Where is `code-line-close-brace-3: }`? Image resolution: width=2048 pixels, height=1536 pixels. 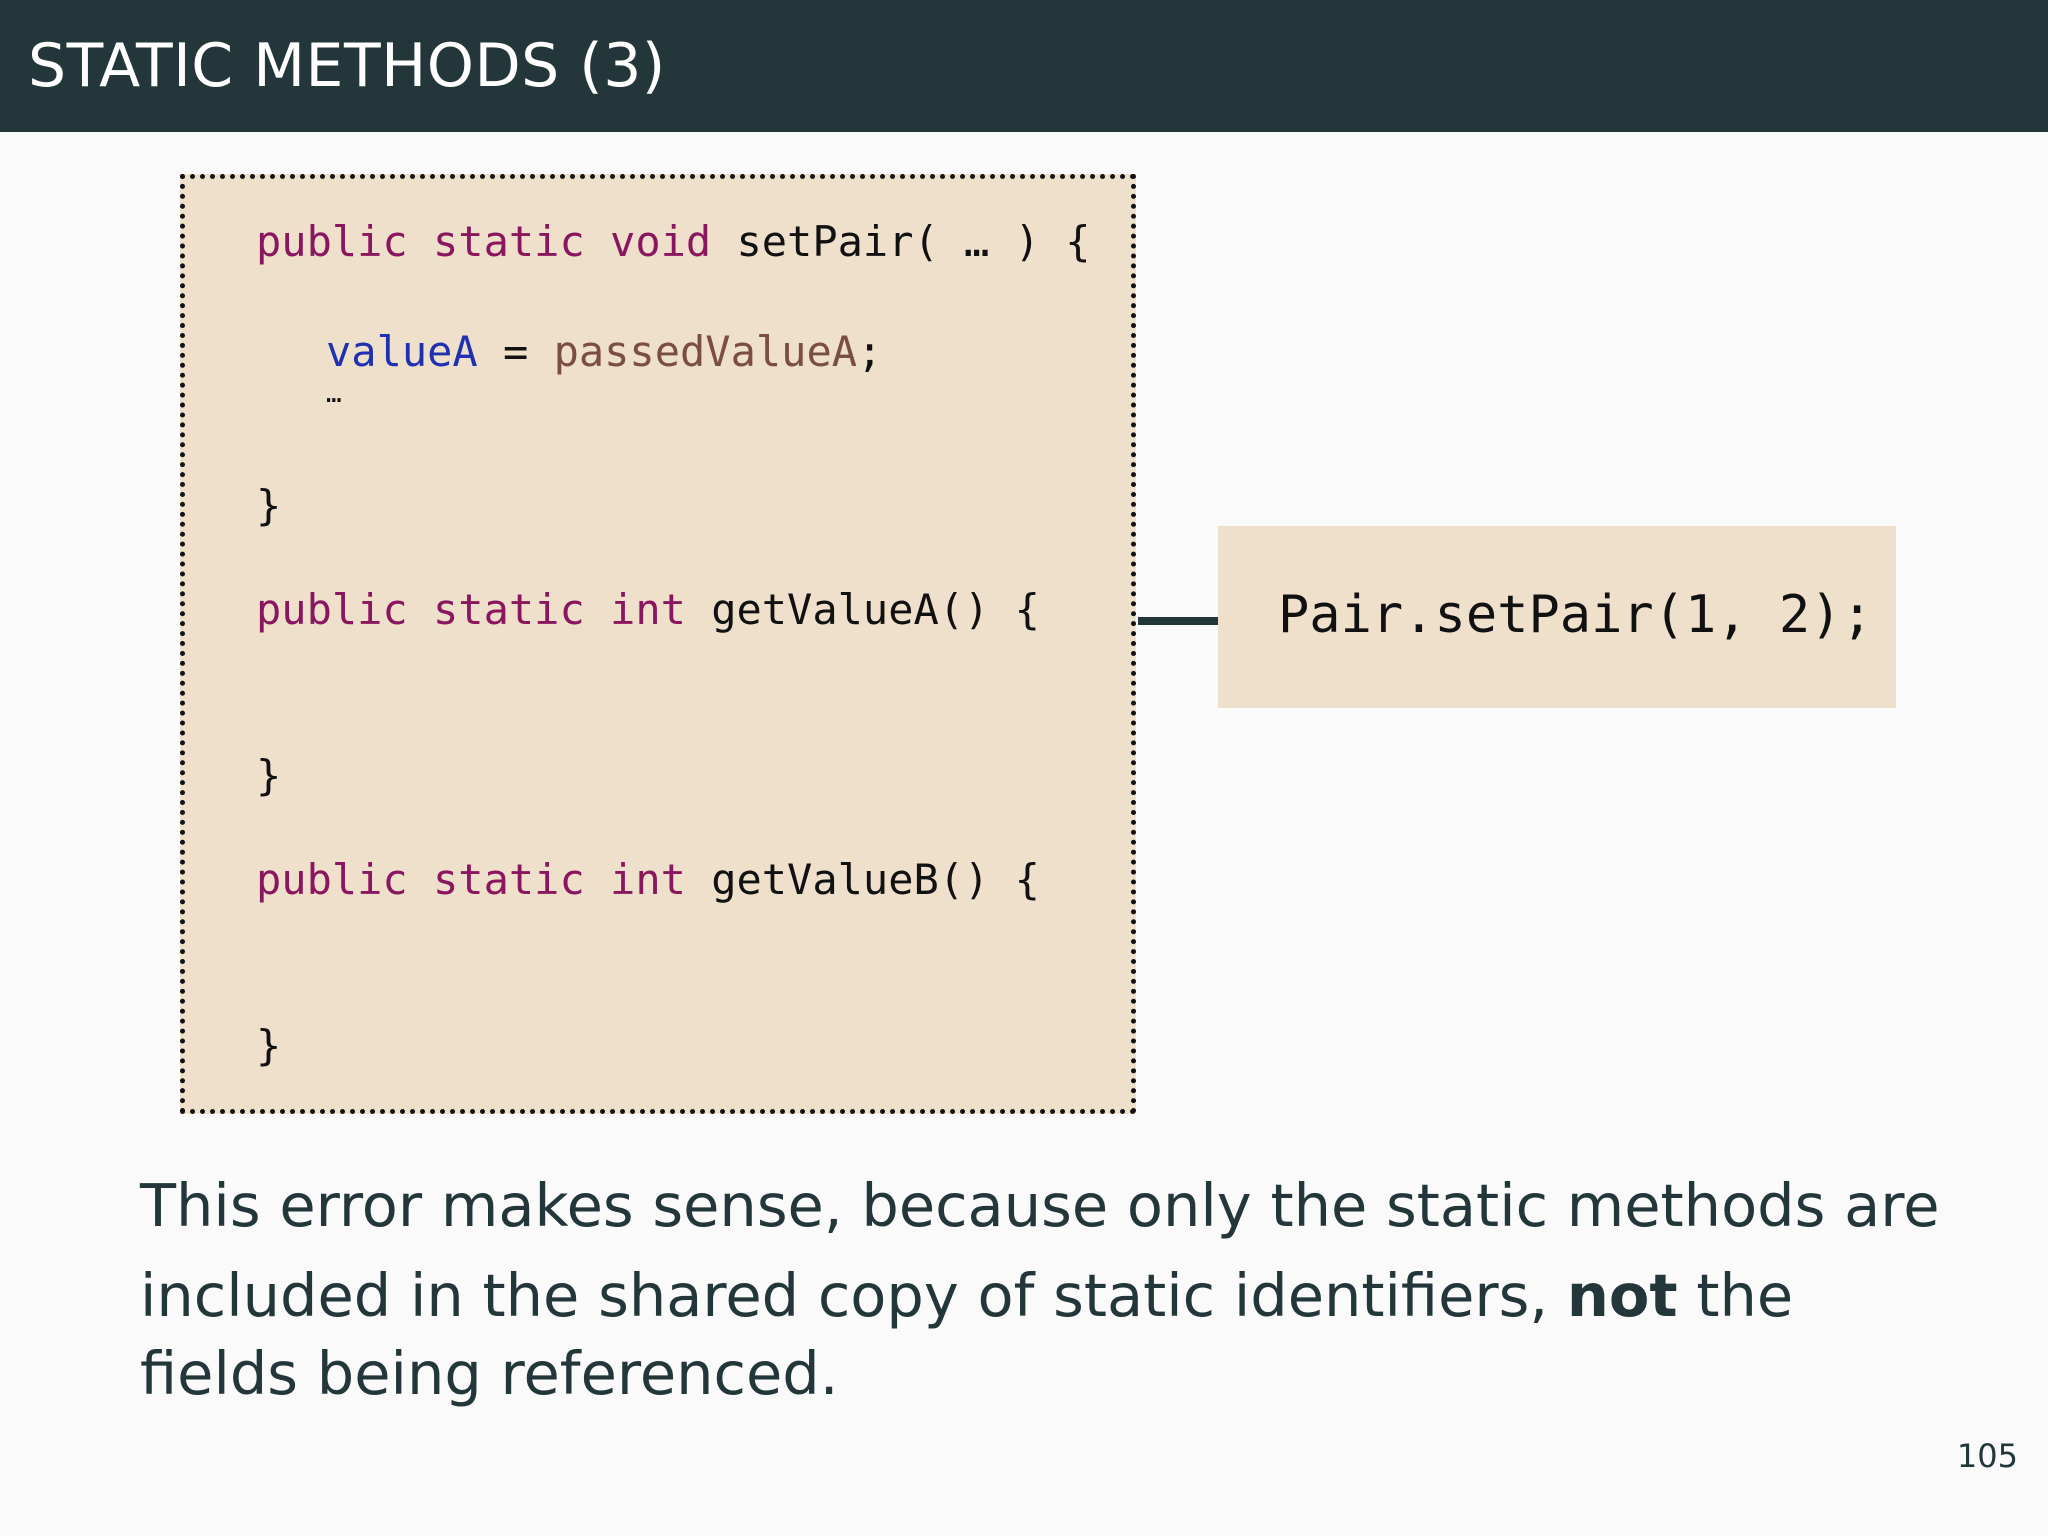
code-line-close-brace-3: } is located at coordinates (269, 1045).